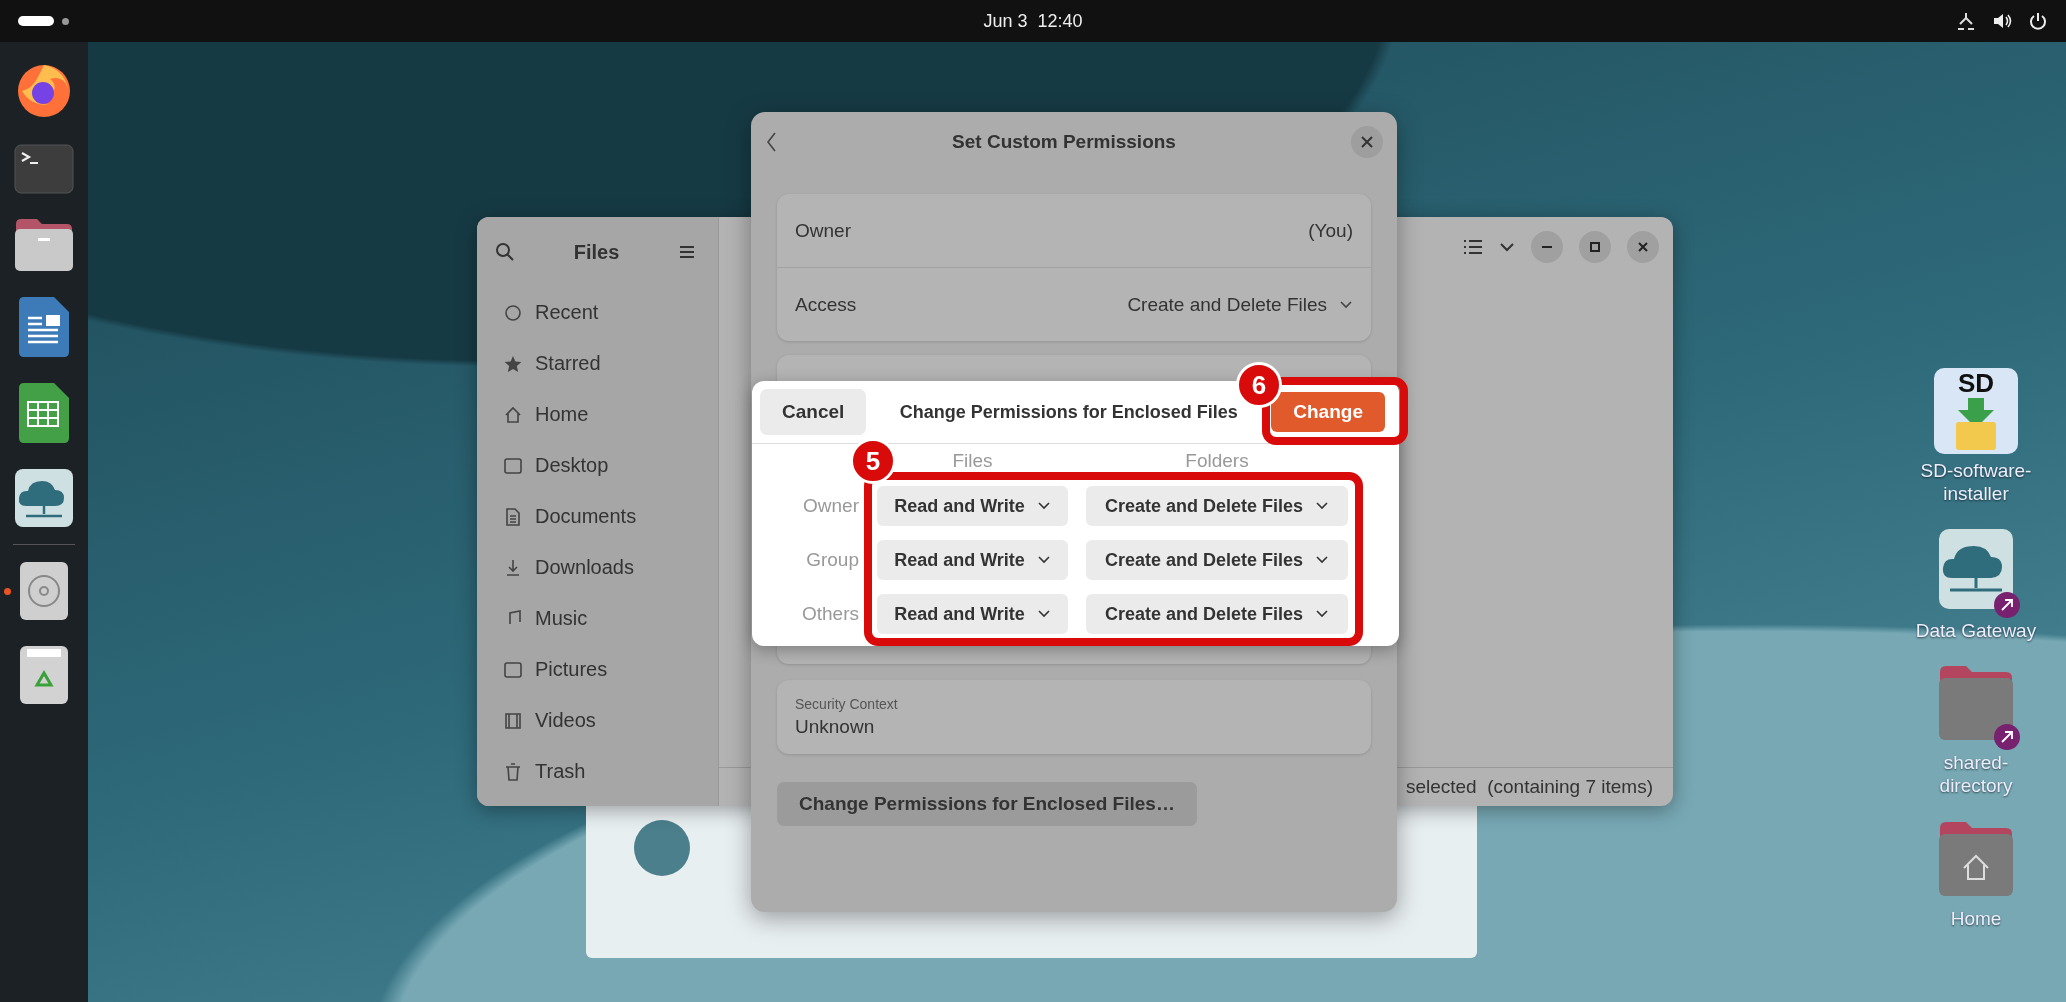 The image size is (2066, 1002). What do you see at coordinates (972, 461) in the screenshot?
I see `column-header: Files` at bounding box center [972, 461].